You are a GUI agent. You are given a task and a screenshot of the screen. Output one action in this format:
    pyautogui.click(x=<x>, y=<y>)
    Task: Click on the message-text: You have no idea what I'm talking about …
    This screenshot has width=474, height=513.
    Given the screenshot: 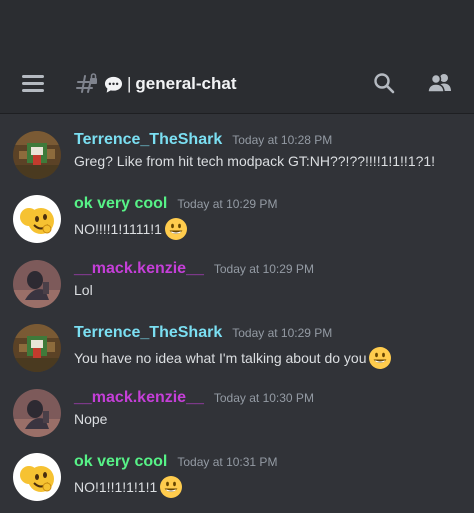 What is the action you would take?
    pyautogui.click(x=233, y=358)
    